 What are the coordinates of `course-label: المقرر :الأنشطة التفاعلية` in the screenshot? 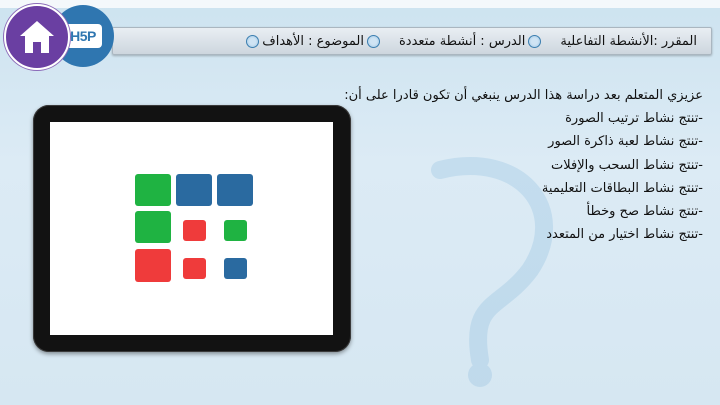 It's located at (628, 41).